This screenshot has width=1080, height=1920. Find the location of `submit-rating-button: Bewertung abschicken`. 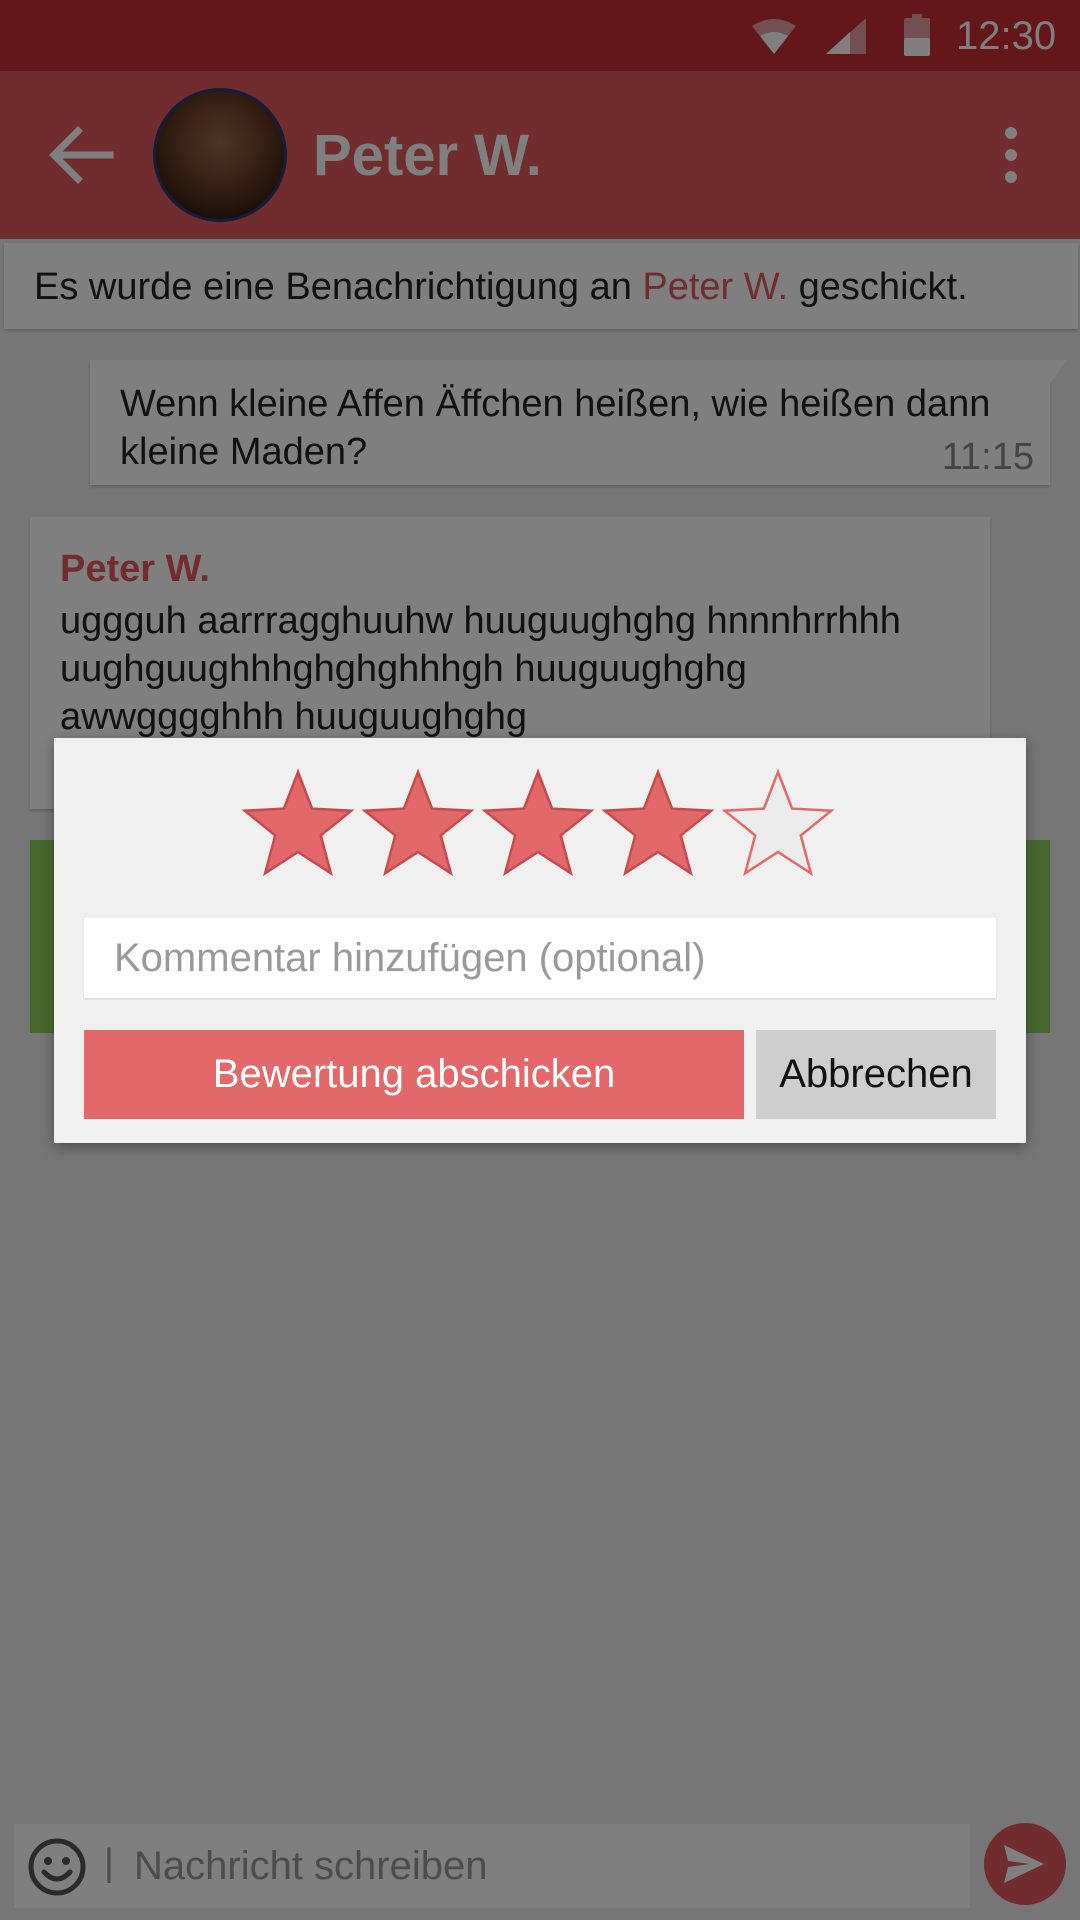

submit-rating-button: Bewertung abschicken is located at coordinates (414, 1074).